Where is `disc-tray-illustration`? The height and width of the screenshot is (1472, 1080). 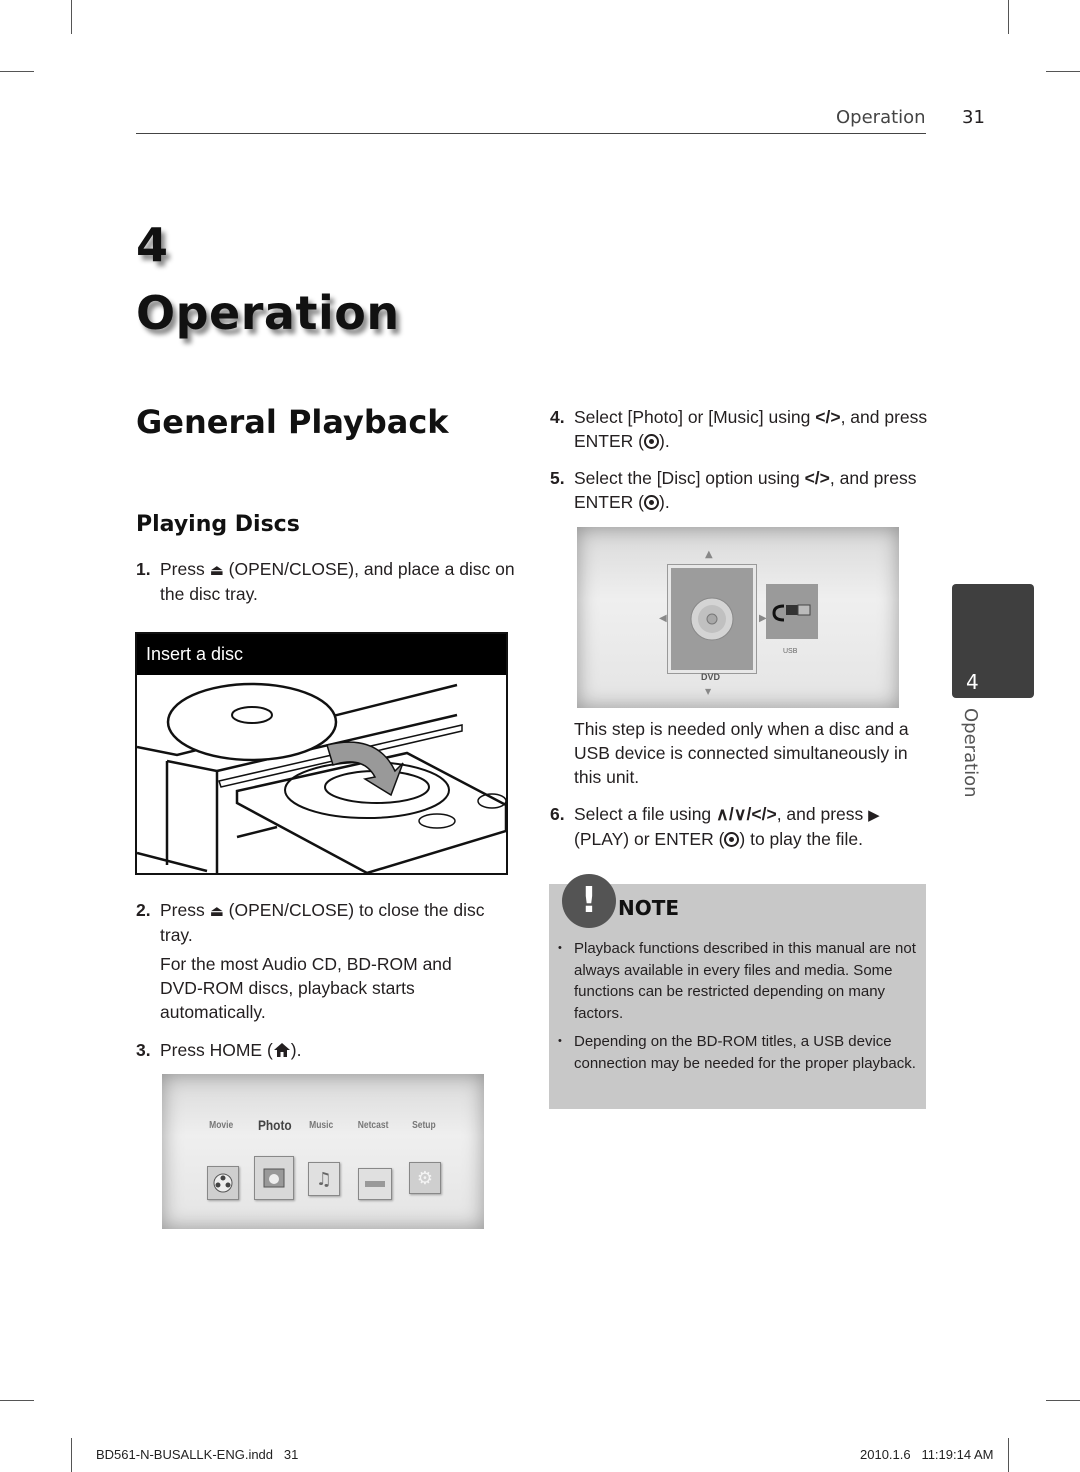
disc-tray-illustration is located at coordinates (322, 778).